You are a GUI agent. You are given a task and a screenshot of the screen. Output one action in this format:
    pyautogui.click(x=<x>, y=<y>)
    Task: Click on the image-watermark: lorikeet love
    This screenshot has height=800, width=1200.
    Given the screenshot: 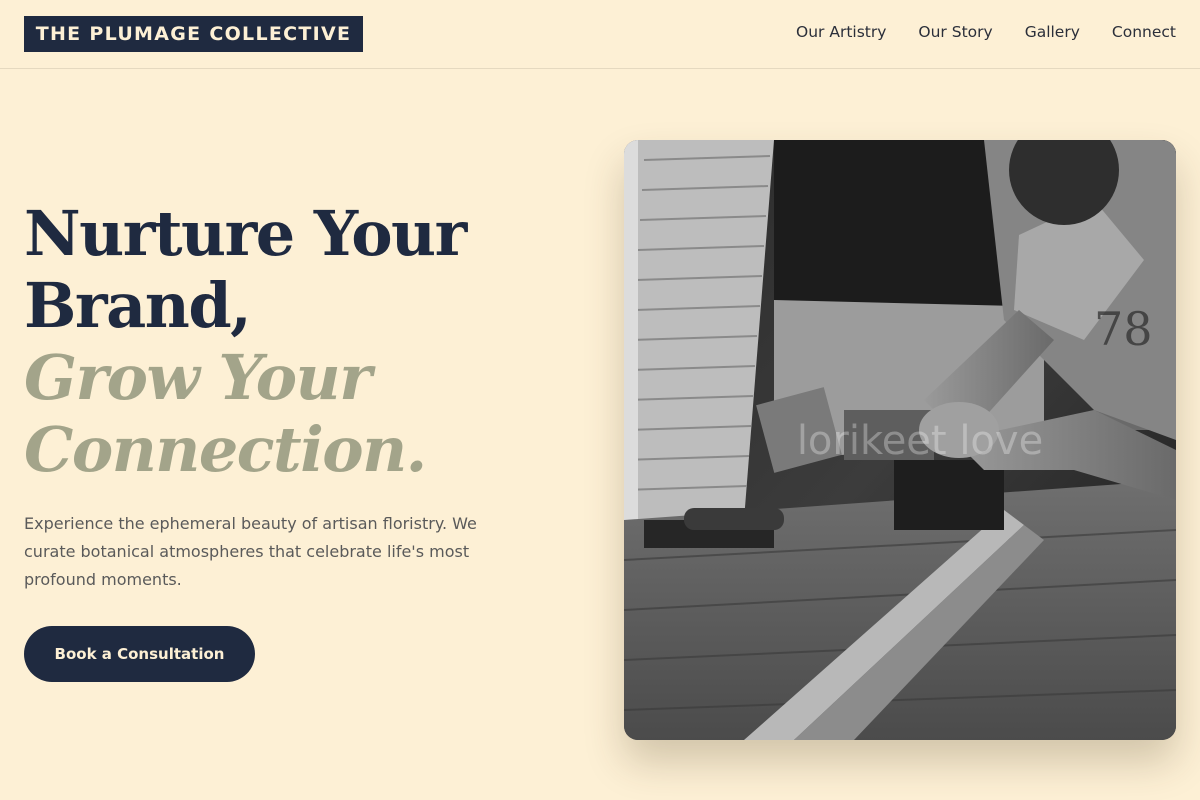 What is the action you would take?
    pyautogui.click(x=920, y=441)
    